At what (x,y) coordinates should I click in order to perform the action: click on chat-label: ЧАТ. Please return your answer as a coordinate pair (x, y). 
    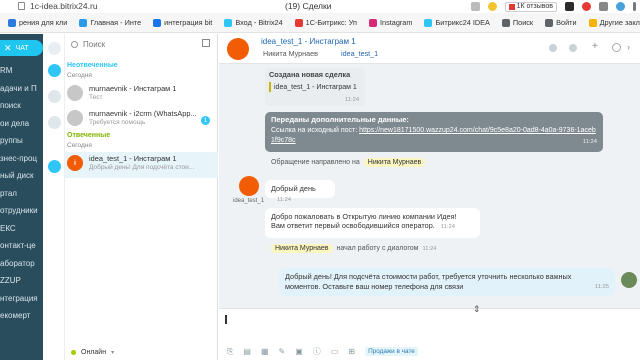
    Looking at the image, I should click on (22, 48).